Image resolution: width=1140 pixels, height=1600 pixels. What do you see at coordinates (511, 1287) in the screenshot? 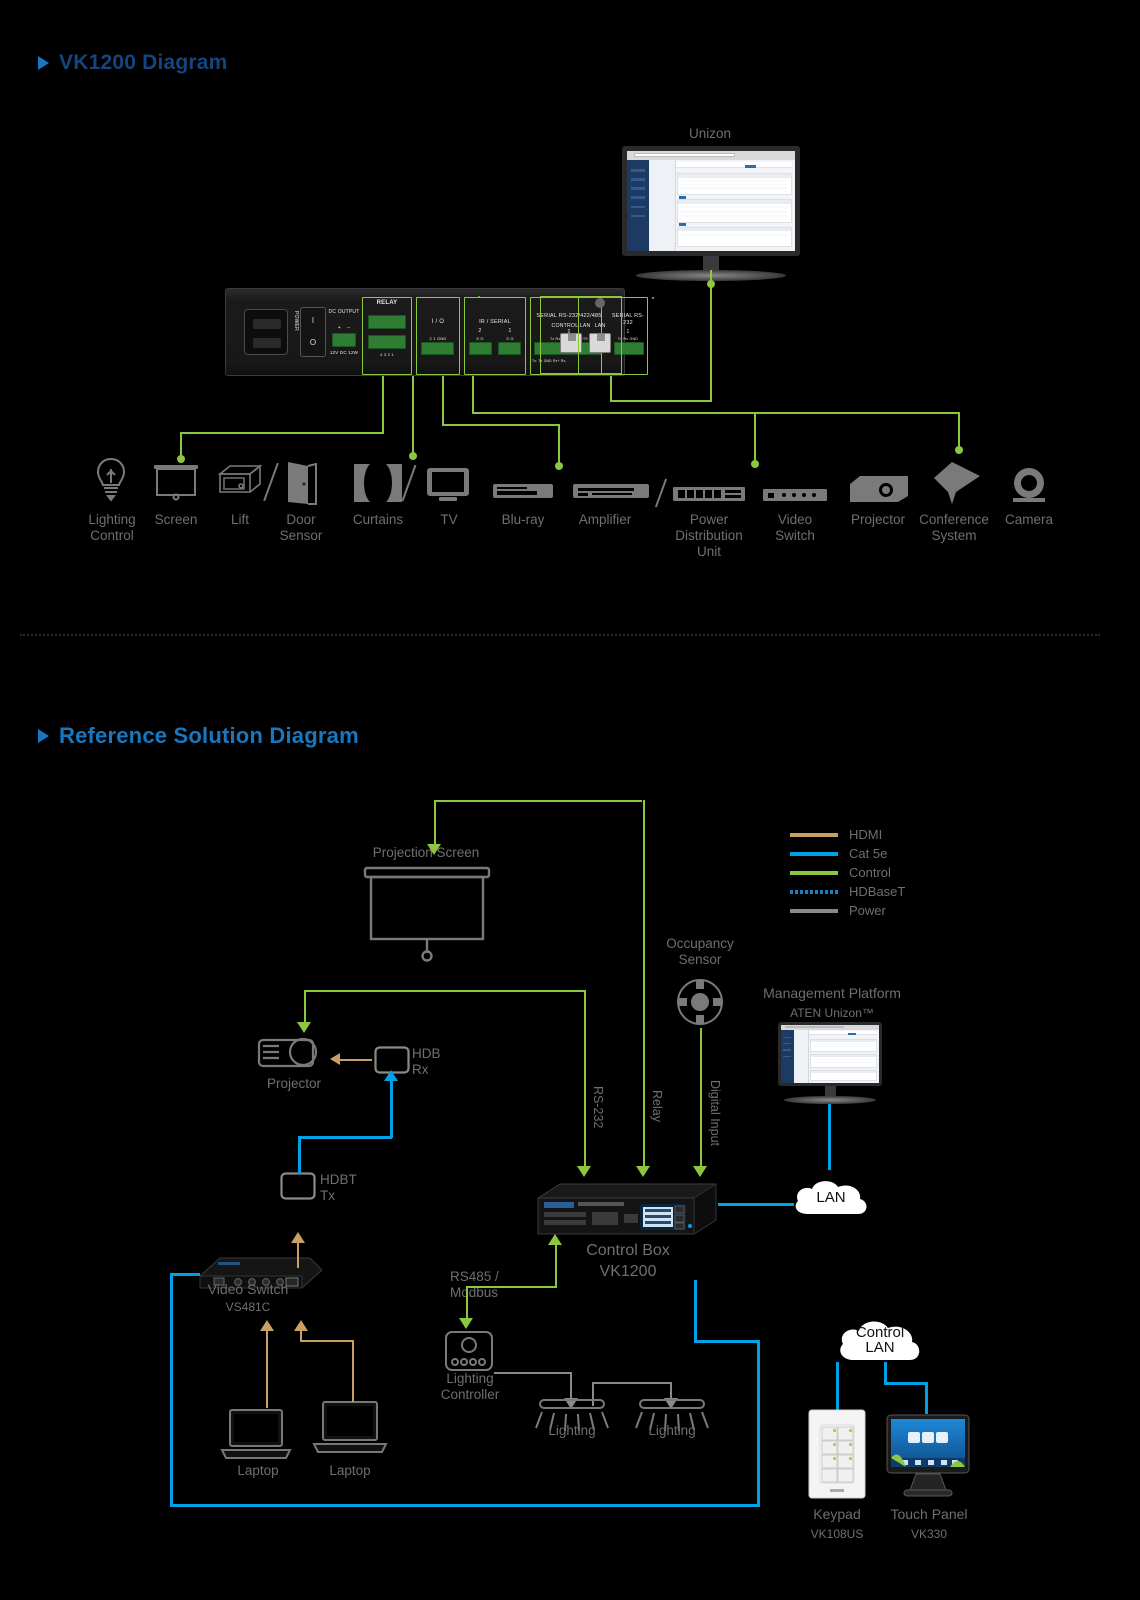
I see `rs485-h` at bounding box center [511, 1287].